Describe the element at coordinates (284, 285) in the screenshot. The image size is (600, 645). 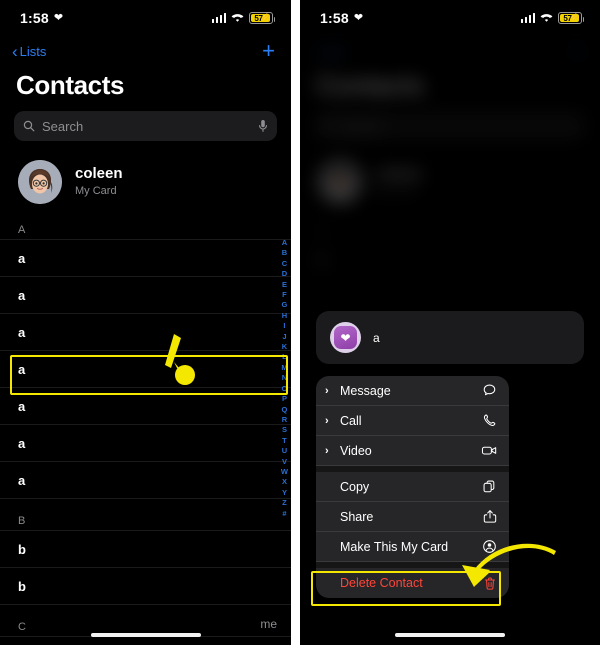
I see `index-letter: E` at that location.